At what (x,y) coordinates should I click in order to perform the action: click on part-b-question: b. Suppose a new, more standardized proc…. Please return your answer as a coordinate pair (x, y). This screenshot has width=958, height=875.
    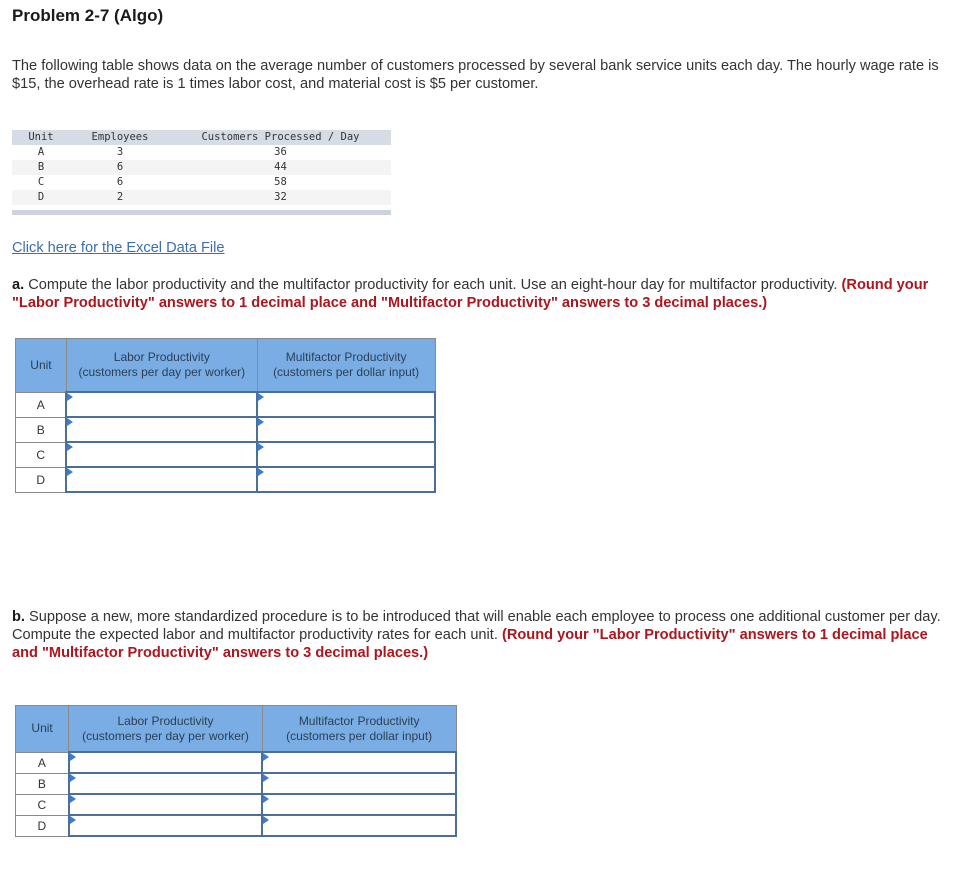
    Looking at the image, I should click on (477, 635).